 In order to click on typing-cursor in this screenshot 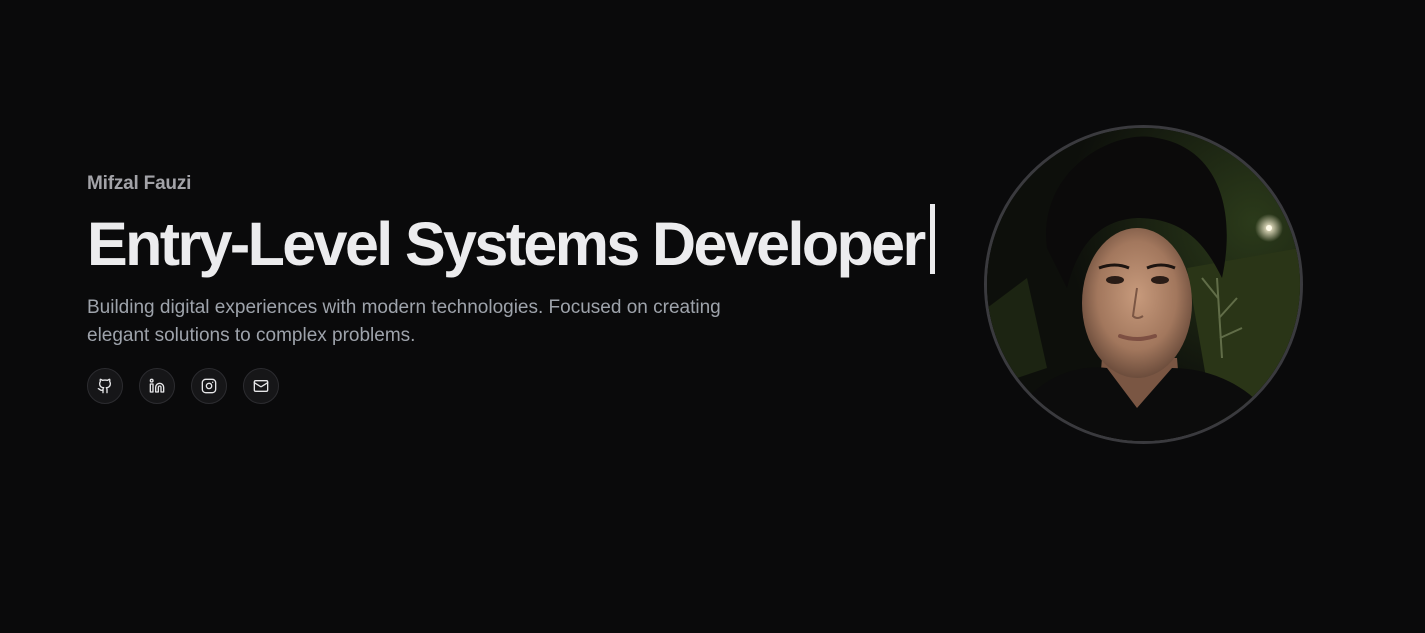, I will do `click(932, 239)`.